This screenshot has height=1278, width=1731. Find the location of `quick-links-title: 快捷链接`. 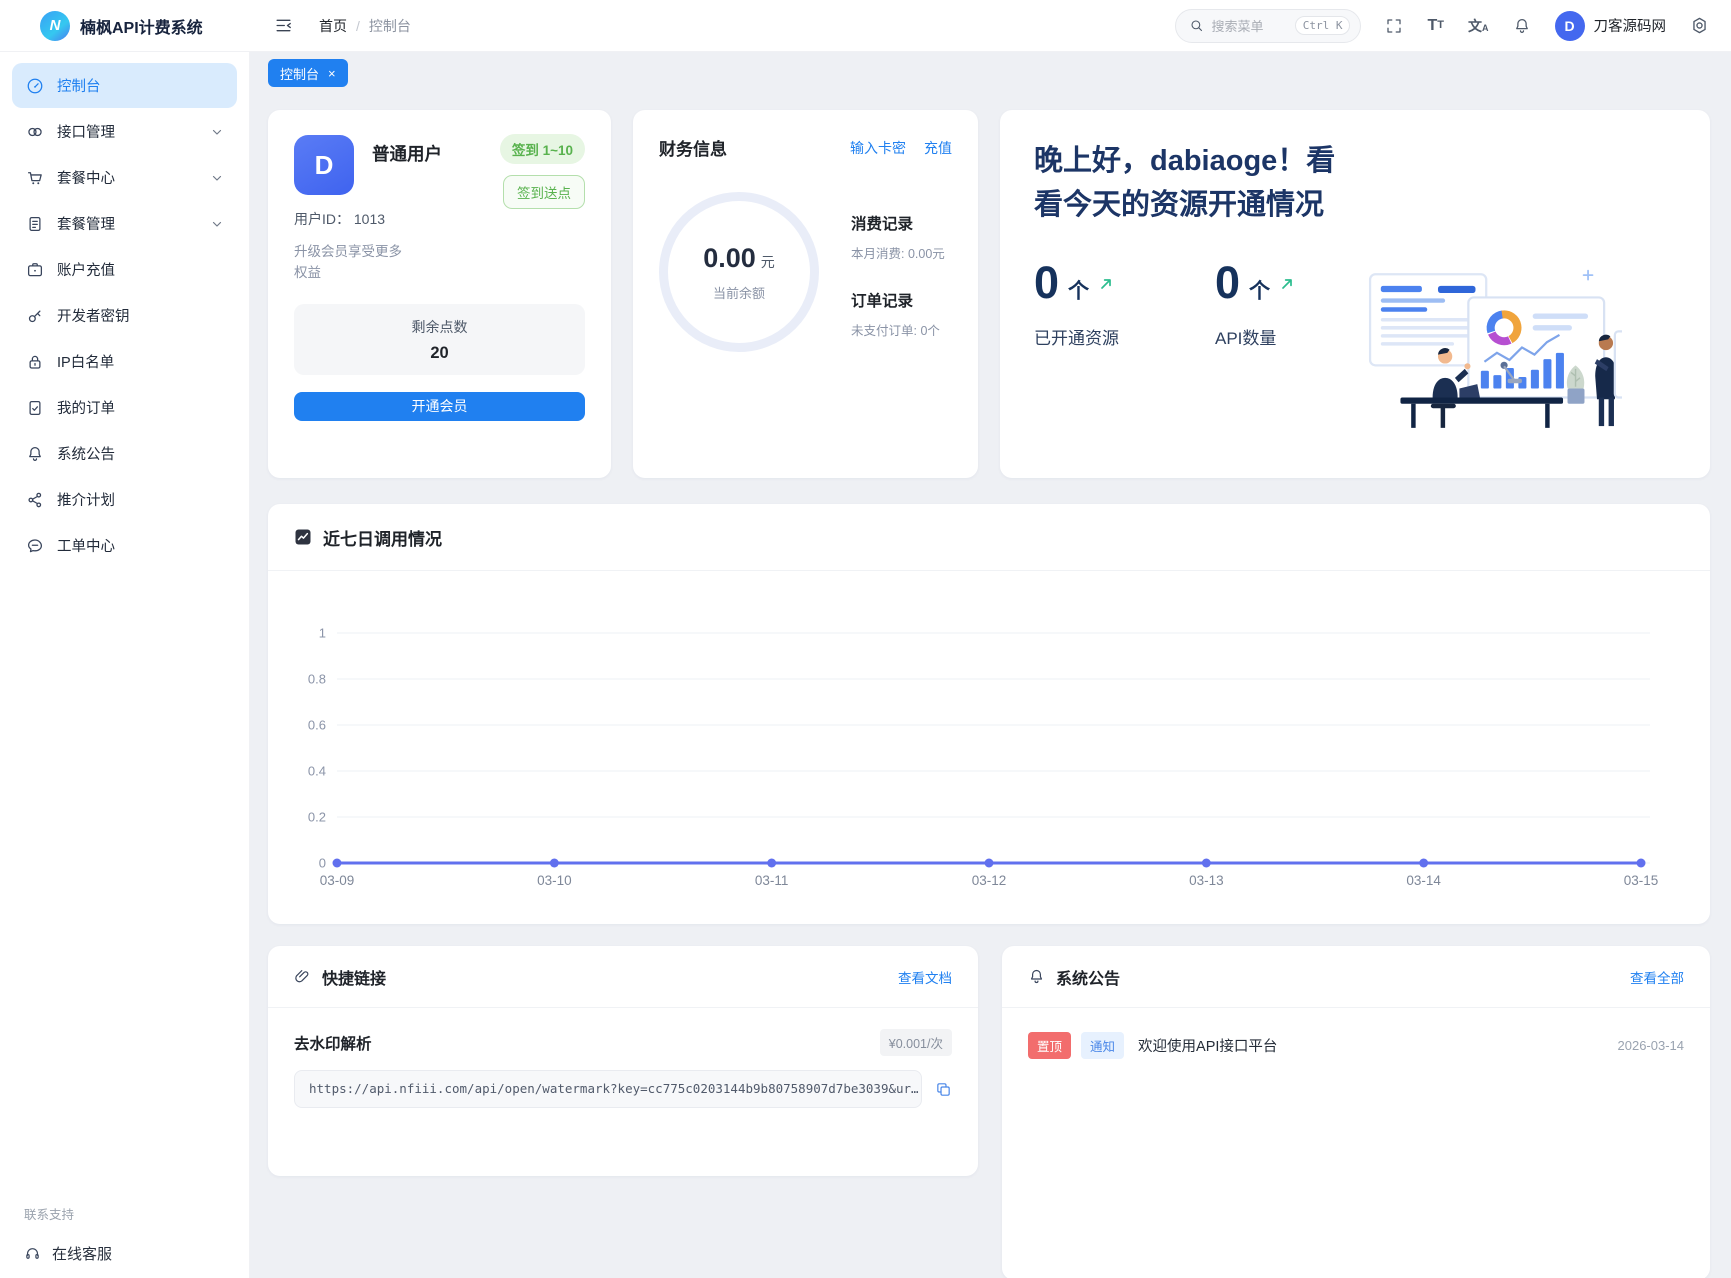

quick-links-title: 快捷链接 is located at coordinates (354, 979).